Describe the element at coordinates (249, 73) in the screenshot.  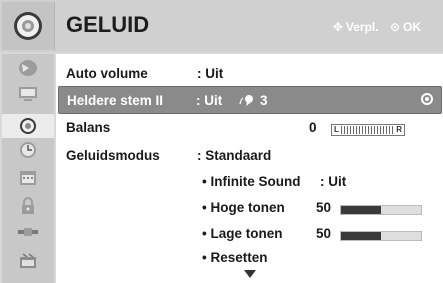
I see `auto-volume-row: Auto volume : Uit` at that location.